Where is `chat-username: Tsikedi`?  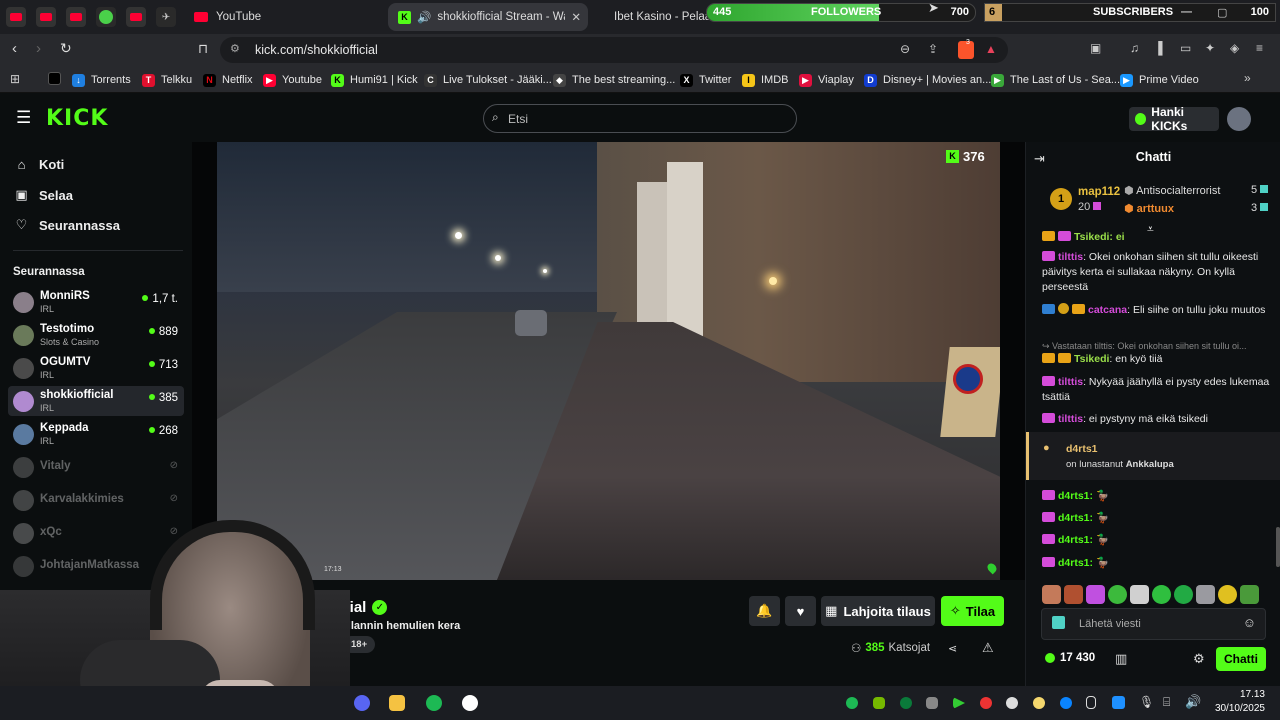 chat-username: Tsikedi is located at coordinates (1091, 359).